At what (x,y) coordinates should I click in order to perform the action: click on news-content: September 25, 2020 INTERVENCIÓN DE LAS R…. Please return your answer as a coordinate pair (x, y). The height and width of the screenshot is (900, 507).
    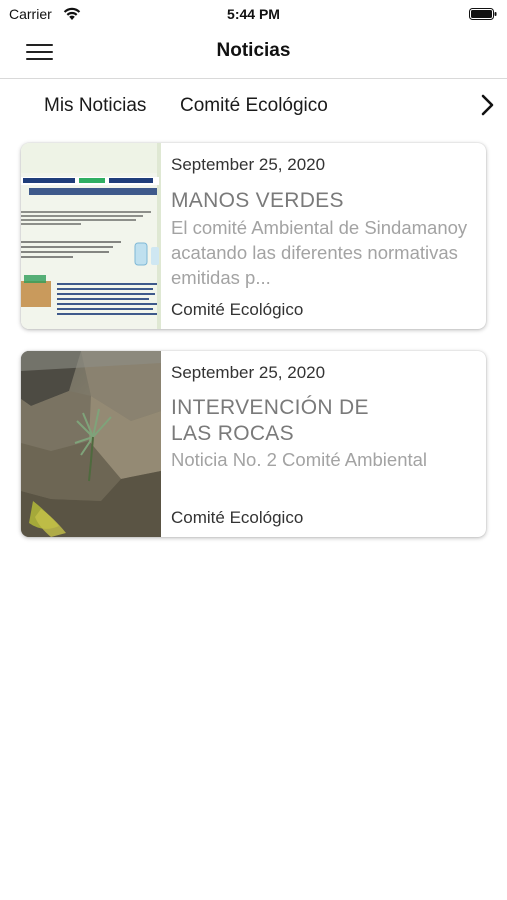
    Looking at the image, I should click on (325, 444).